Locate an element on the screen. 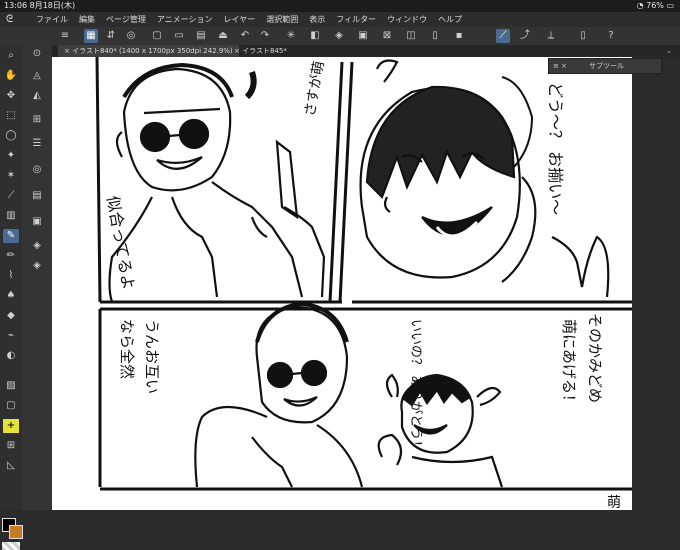  eraser-icon: ◆ is located at coordinates (11, 316).